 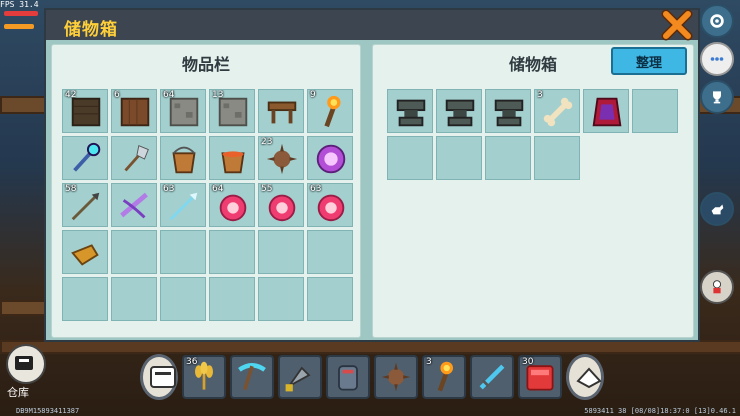 I want to click on backpack-icon, so click(x=163, y=377).